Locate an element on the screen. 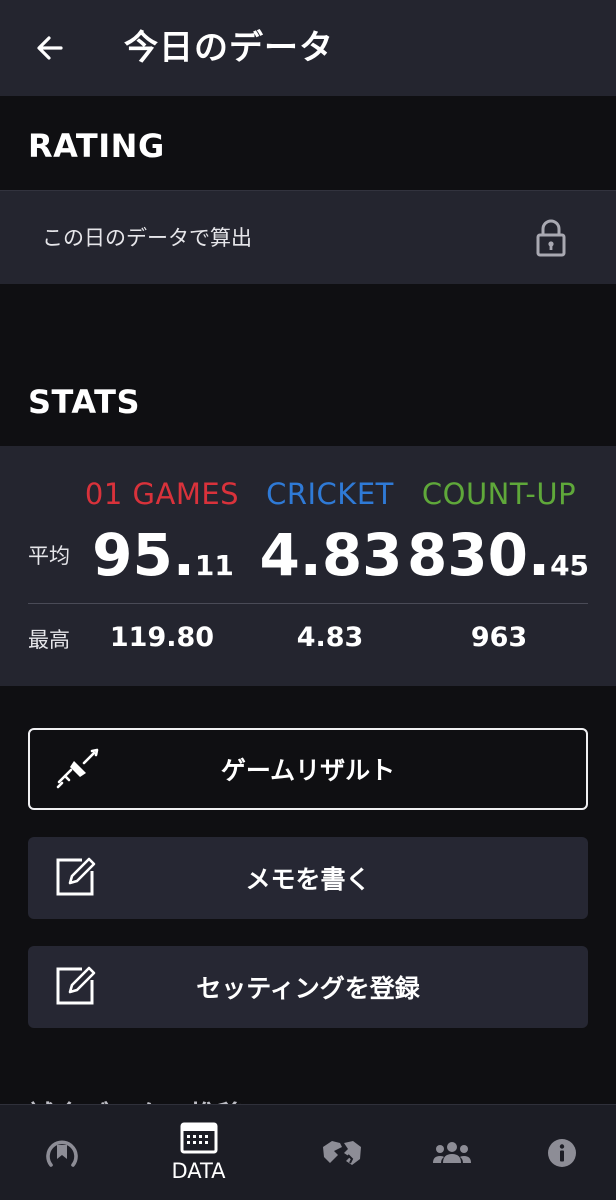 The width and height of the screenshot is (616, 1200). avg-01-games: 95.11 is located at coordinates (163, 555).